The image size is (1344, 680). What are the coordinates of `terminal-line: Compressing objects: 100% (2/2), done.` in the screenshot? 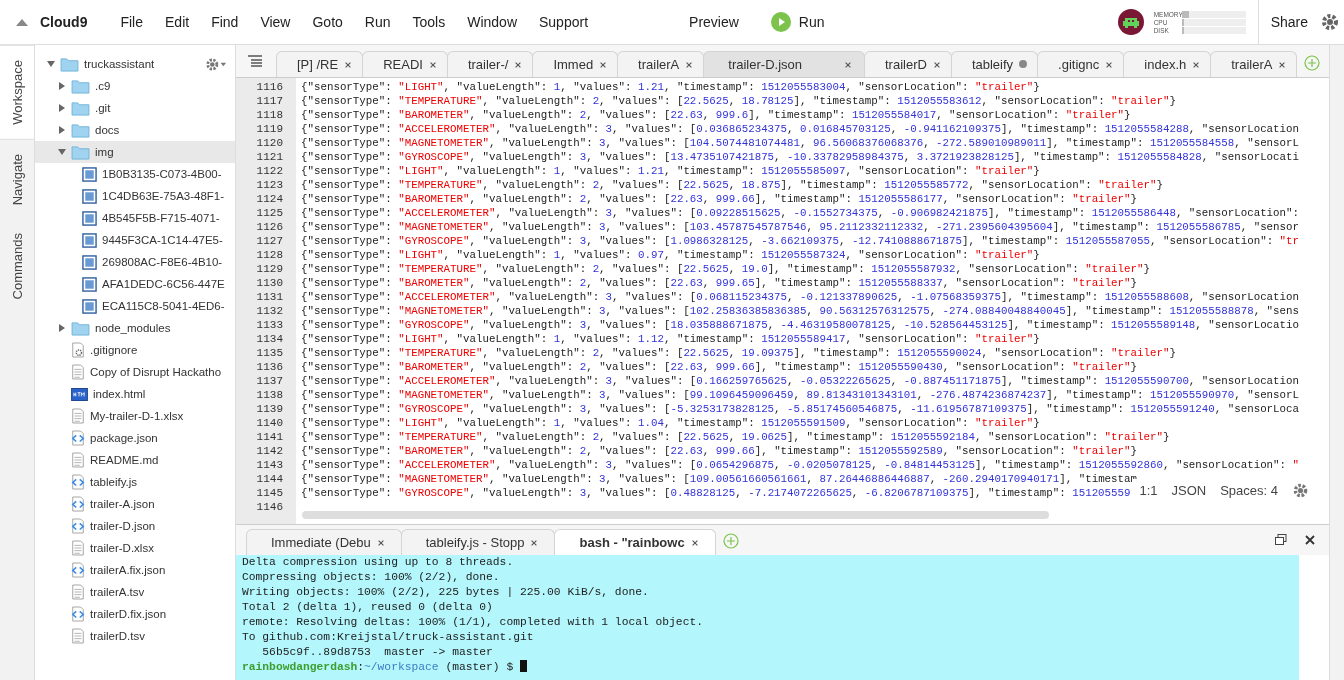 It's located at (371, 578).